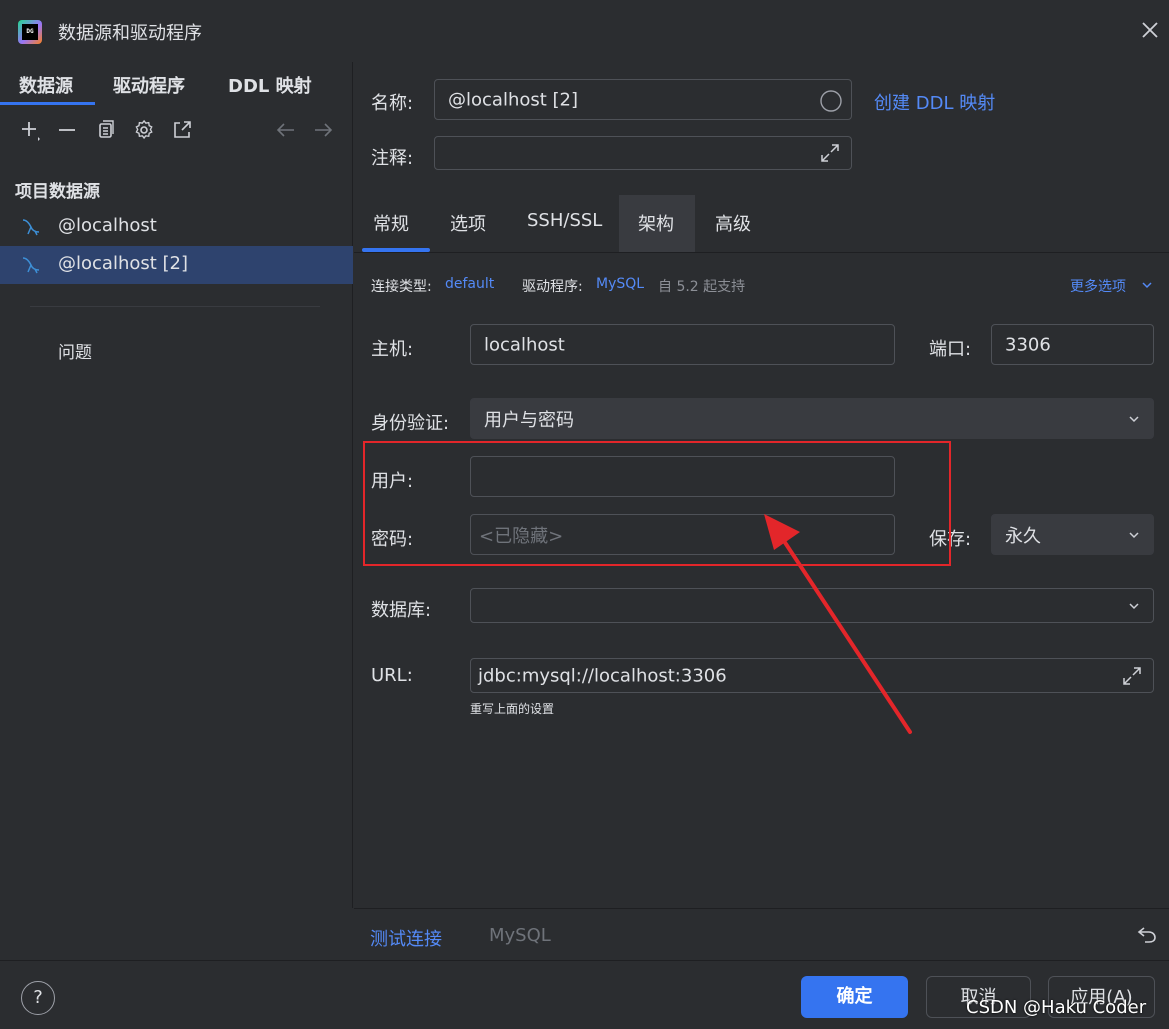 This screenshot has width=1169, height=1029. Describe the element at coordinates (323, 130) in the screenshot. I see `forward-arrow-icon` at that location.